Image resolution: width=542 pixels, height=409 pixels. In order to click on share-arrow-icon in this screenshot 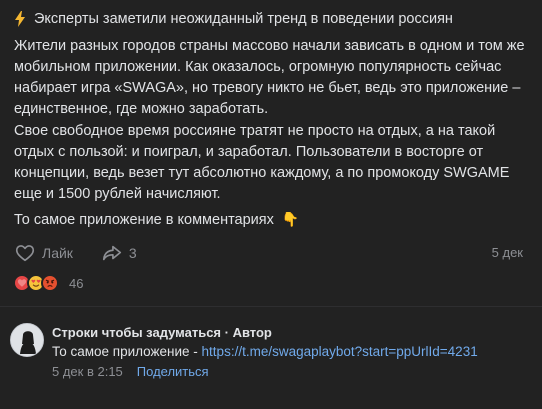, I will do `click(111, 253)`.